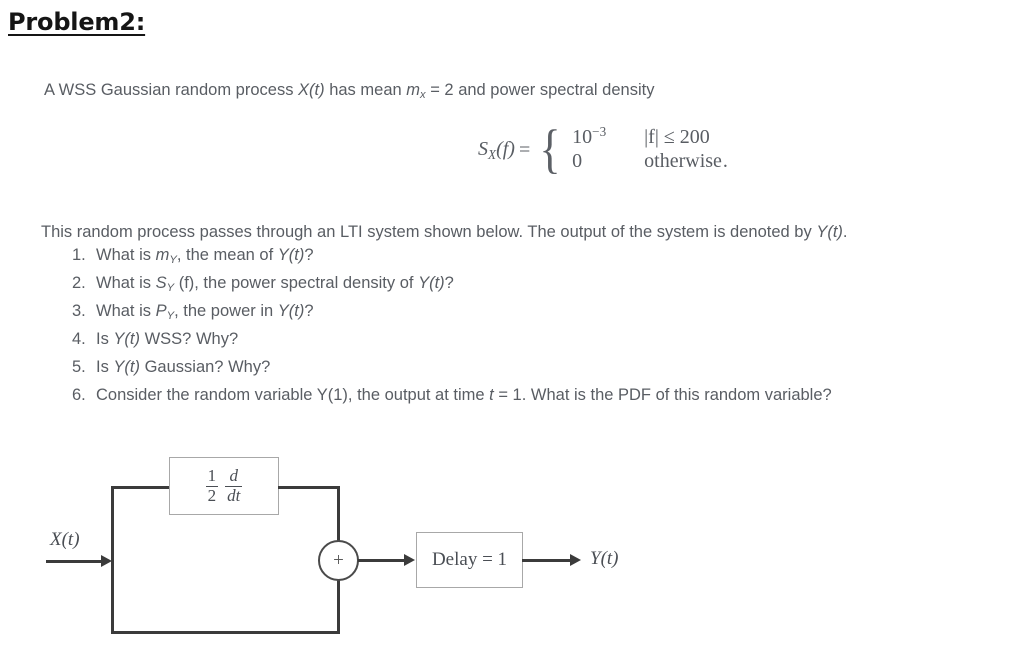 The width and height of the screenshot is (1024, 659). I want to click on output-wire, so click(547, 560).